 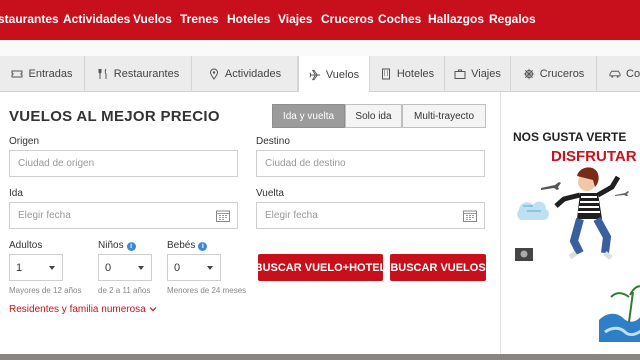 I want to click on adults-value: 1, so click(x=19, y=267).